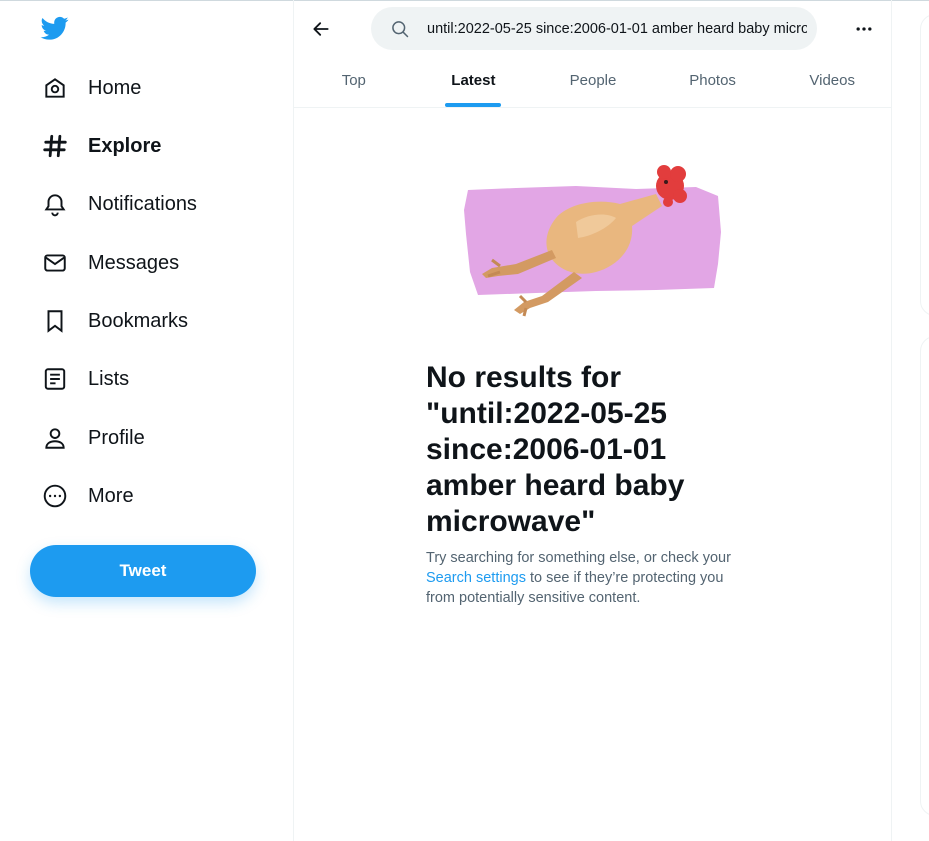  Describe the element at coordinates (87, 496) in the screenshot. I see `nav-more: More` at that location.